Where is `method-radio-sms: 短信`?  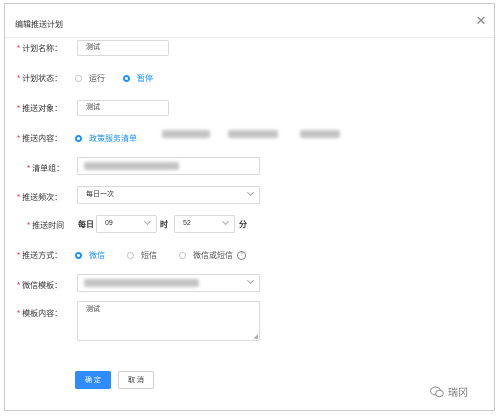 method-radio-sms: 短信 is located at coordinates (142, 255).